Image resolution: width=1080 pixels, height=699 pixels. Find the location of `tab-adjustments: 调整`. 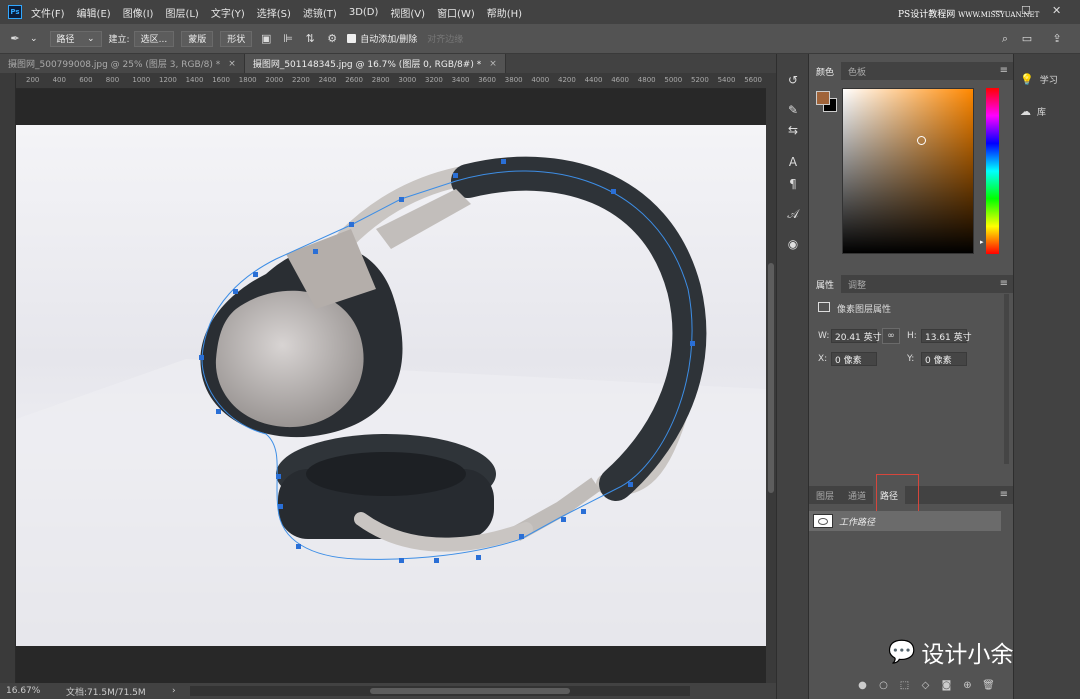

tab-adjustments: 调整 is located at coordinates (857, 284).